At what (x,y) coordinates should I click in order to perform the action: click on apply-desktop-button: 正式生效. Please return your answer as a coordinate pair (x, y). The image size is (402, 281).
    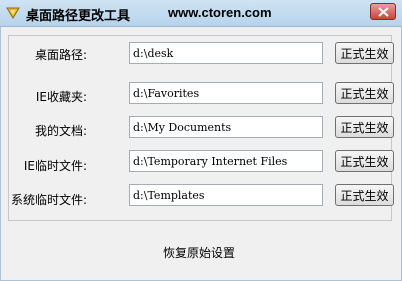
    Looking at the image, I should click on (364, 53).